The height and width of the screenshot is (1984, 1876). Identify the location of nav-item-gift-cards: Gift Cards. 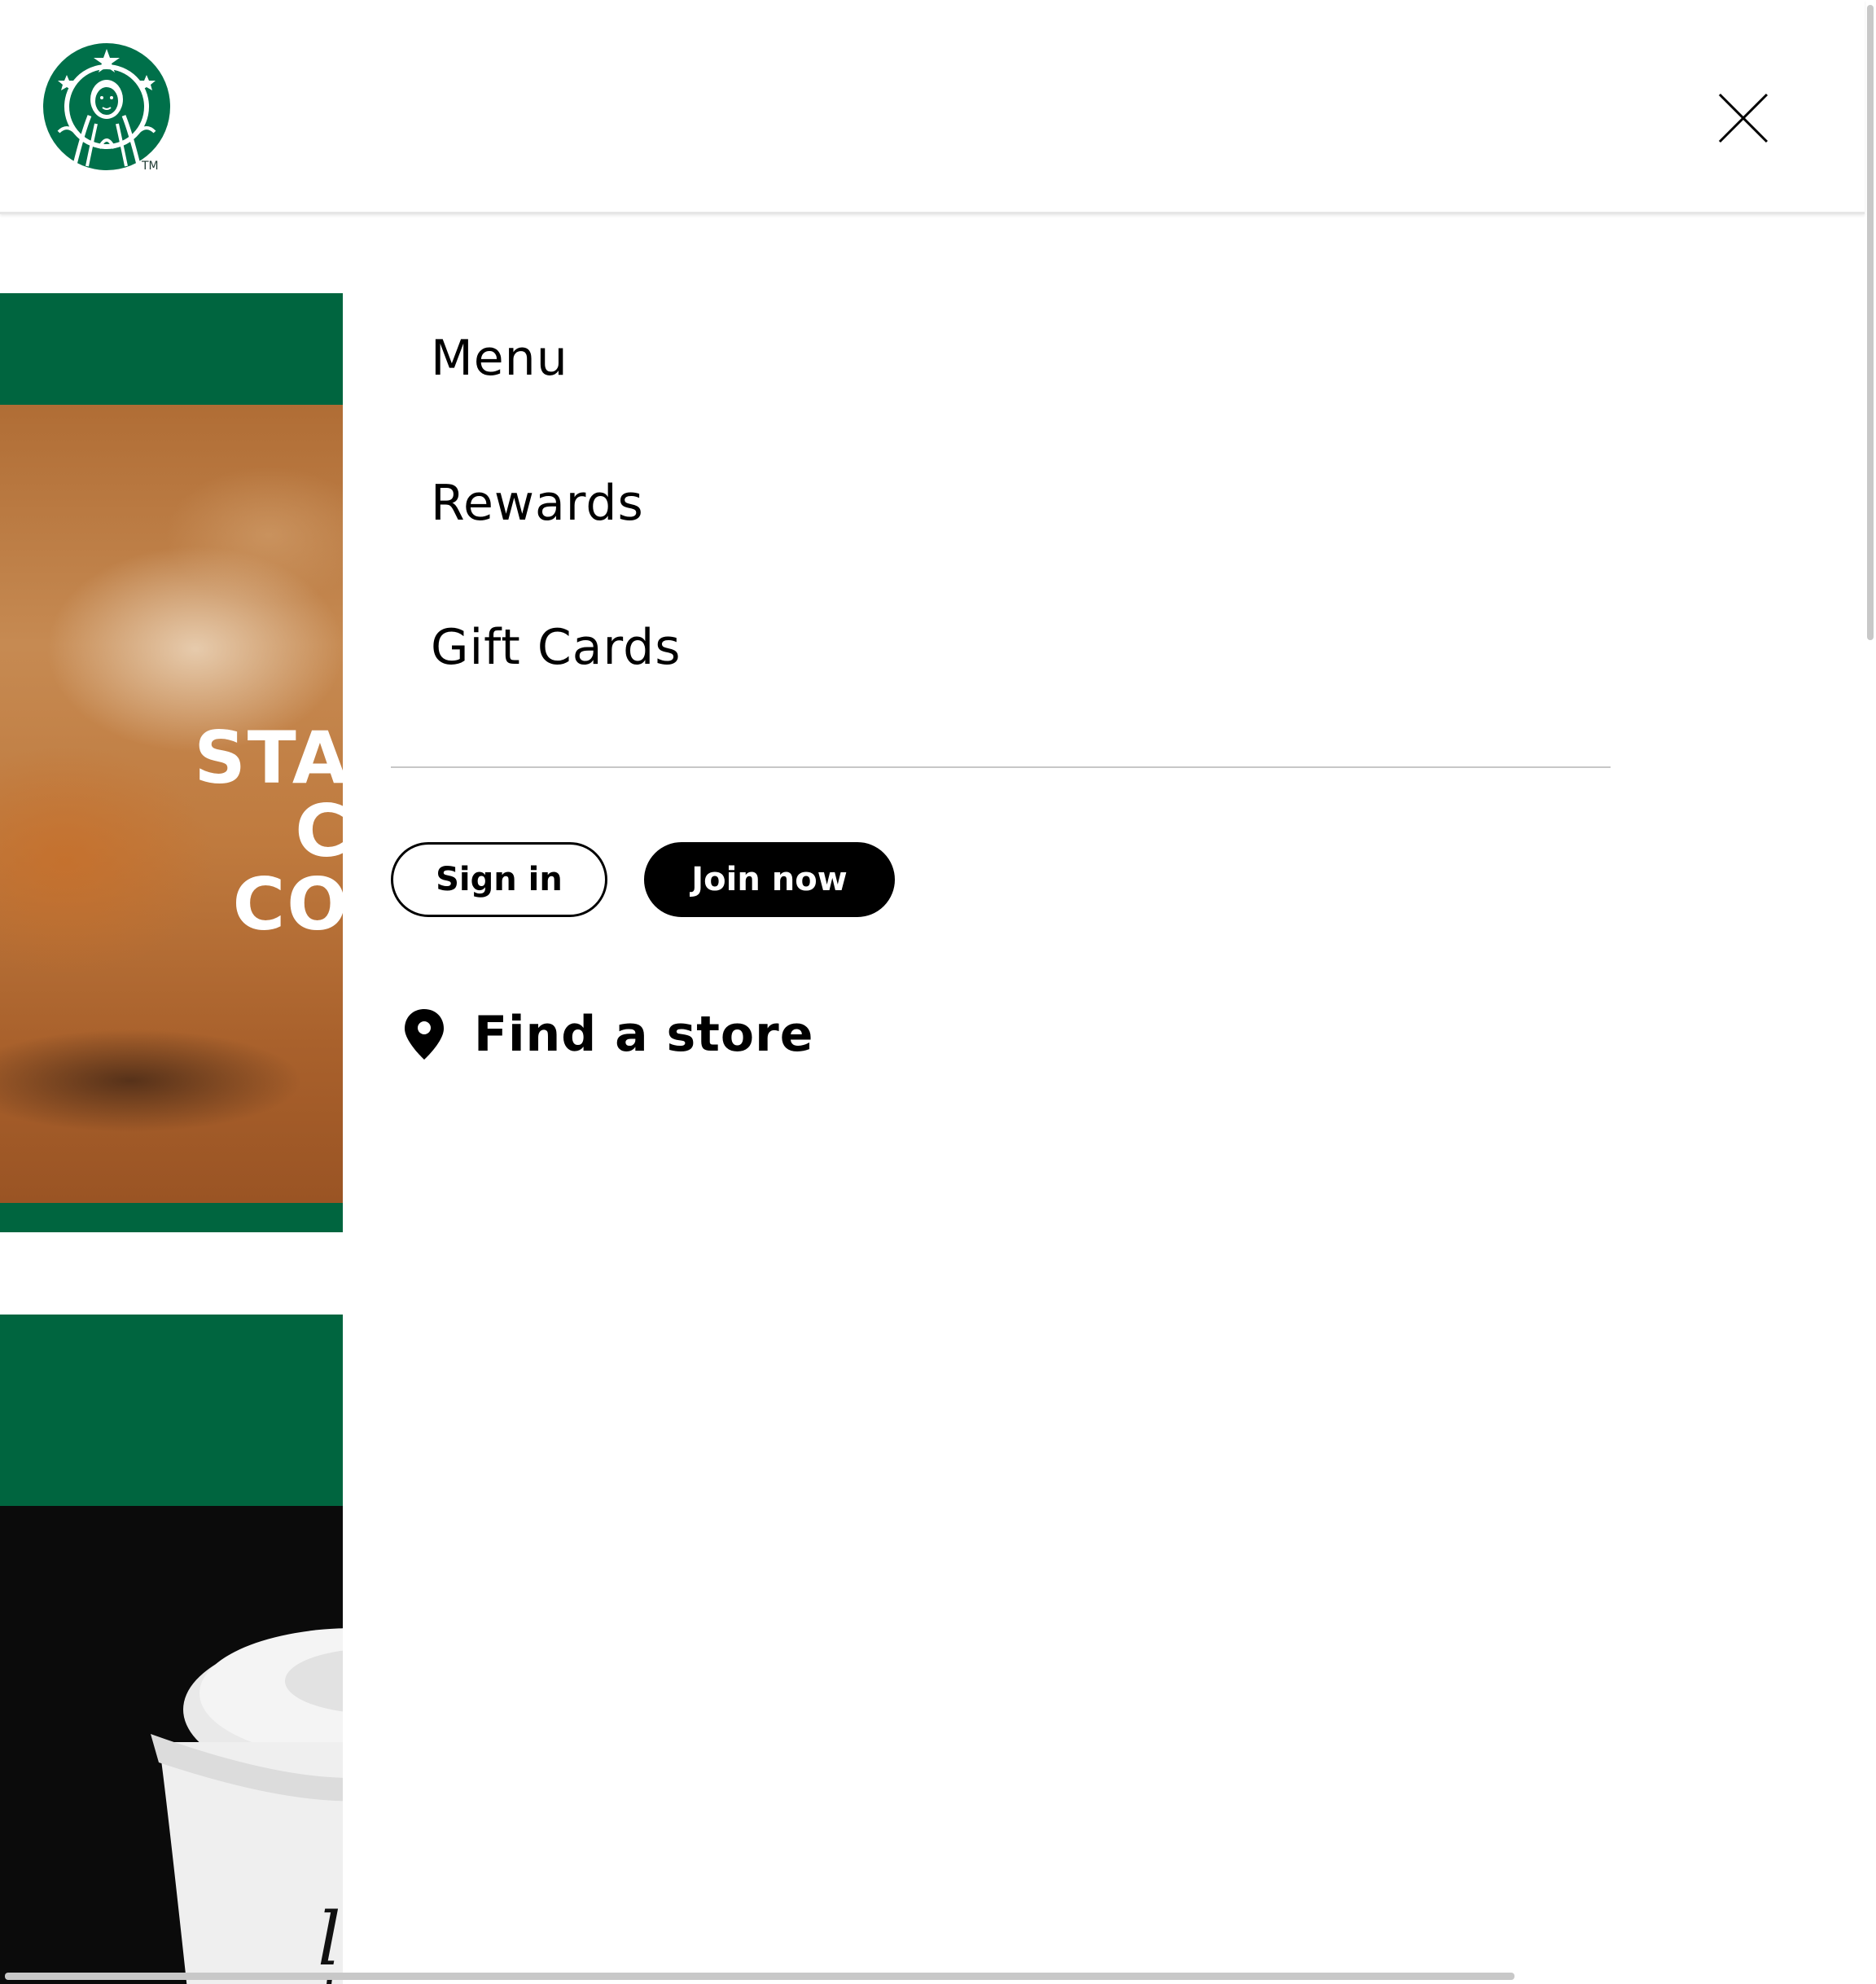
(556, 647).